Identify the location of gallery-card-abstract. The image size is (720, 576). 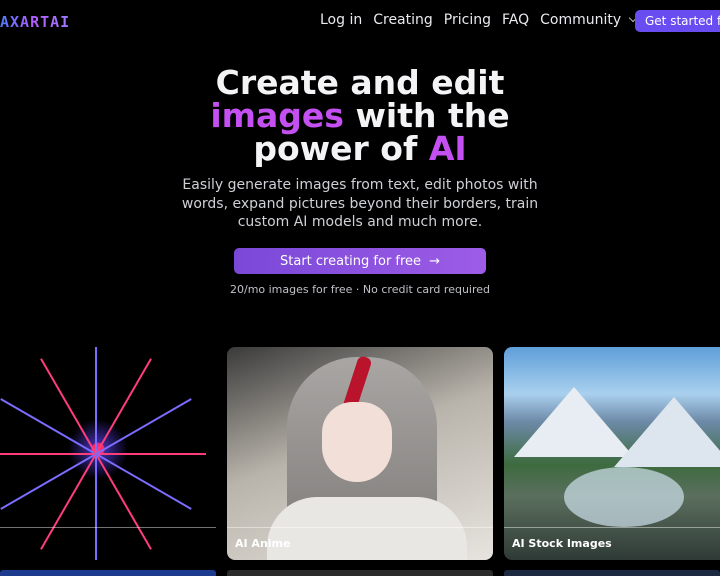
(108, 453).